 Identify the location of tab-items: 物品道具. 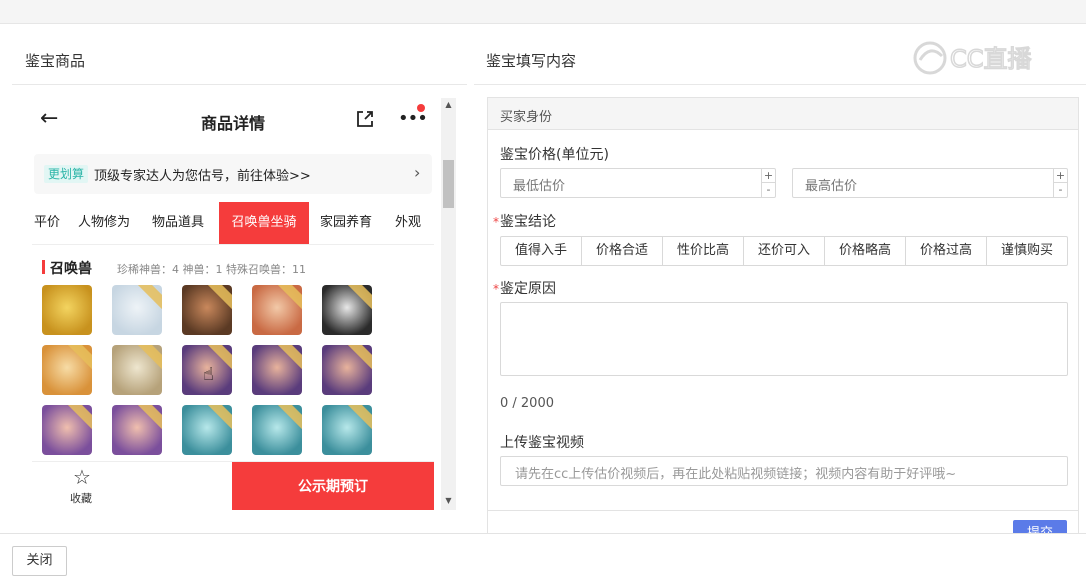
(178, 223).